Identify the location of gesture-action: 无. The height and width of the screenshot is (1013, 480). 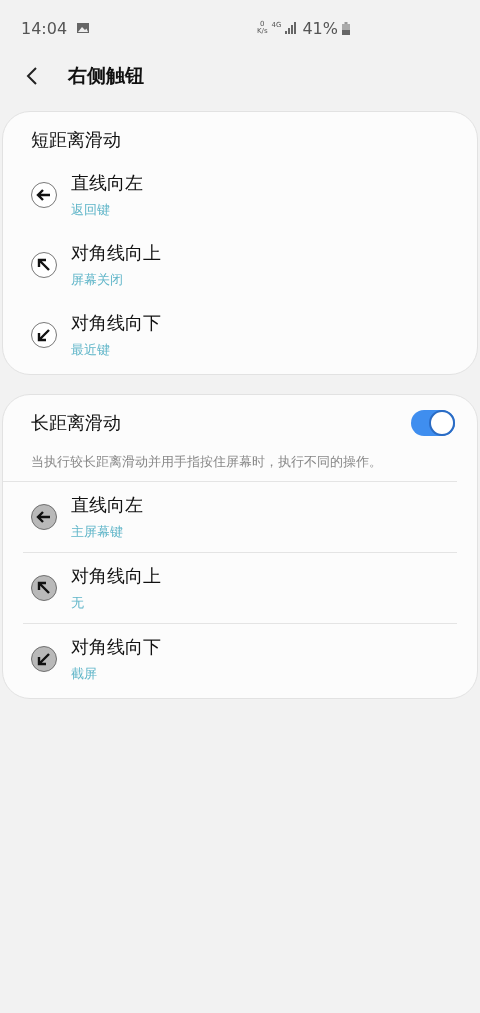
(78, 603).